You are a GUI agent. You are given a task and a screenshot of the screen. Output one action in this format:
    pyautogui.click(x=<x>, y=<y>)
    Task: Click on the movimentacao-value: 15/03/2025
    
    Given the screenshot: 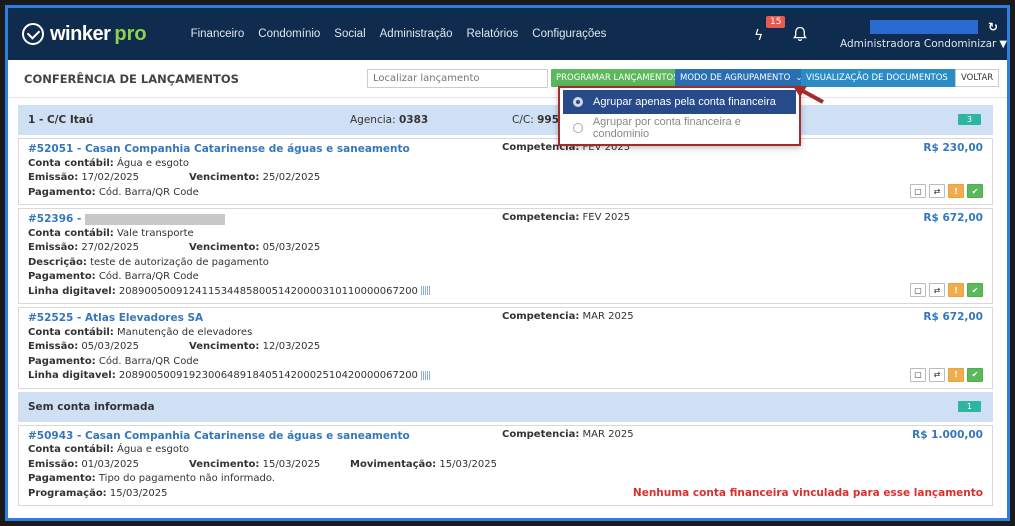 What is the action you would take?
    pyautogui.click(x=468, y=464)
    